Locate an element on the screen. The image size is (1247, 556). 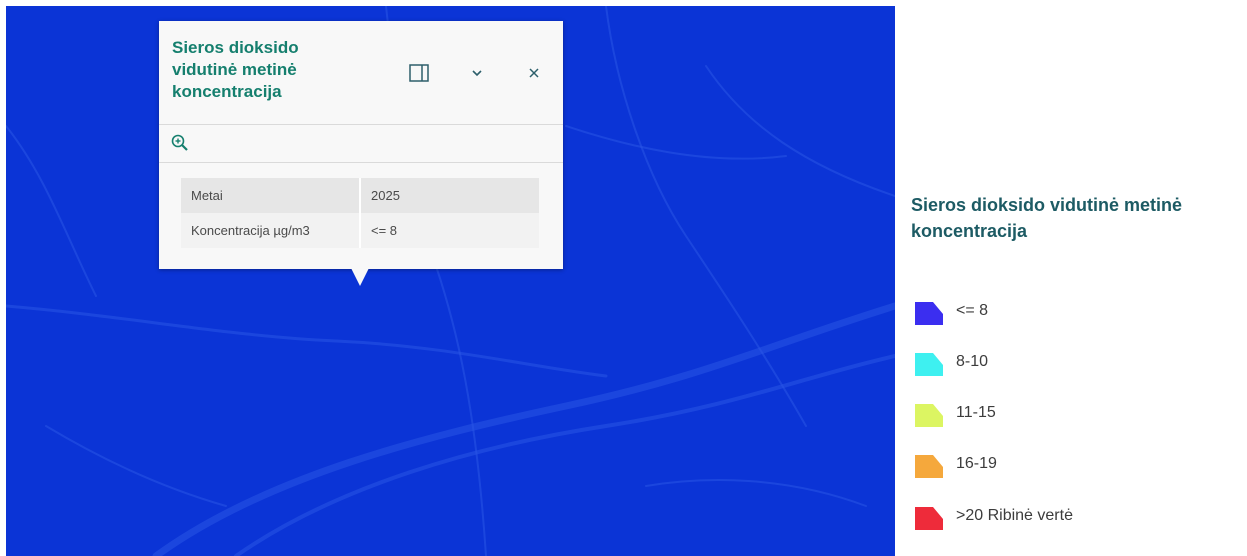
legend-label: >20 Ribinė vertė is located at coordinates (1014, 515).